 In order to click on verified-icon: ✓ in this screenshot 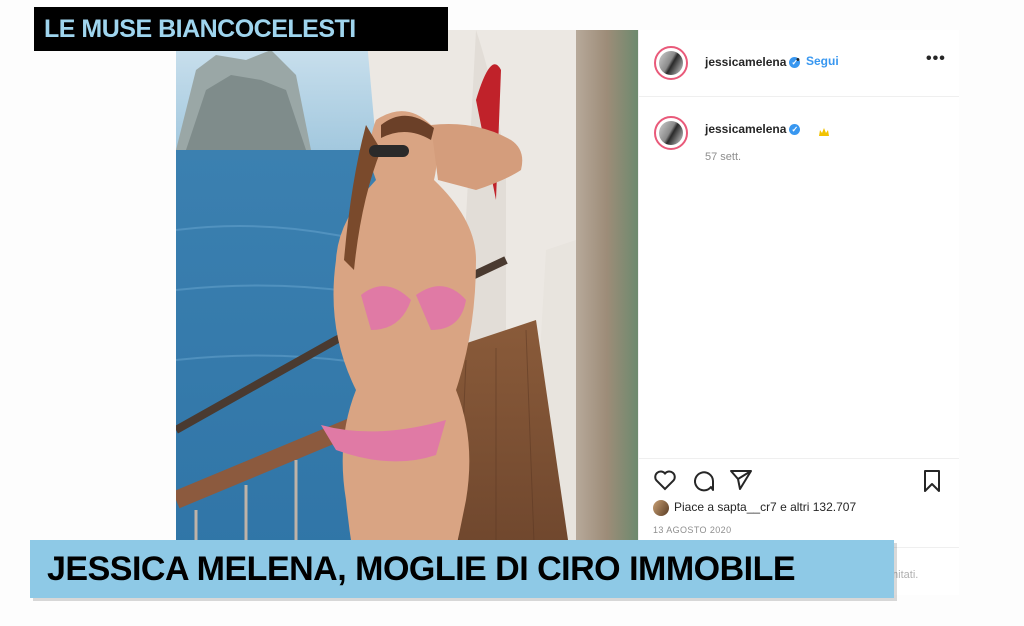, I will do `click(795, 130)`.